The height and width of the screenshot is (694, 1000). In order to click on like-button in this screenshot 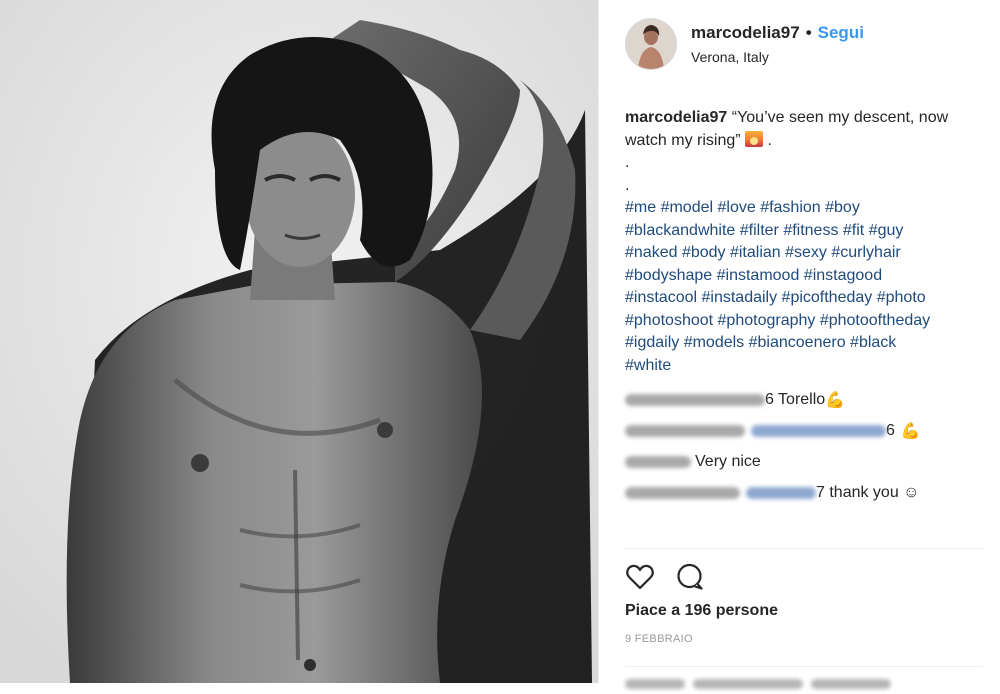, I will do `click(640, 577)`.